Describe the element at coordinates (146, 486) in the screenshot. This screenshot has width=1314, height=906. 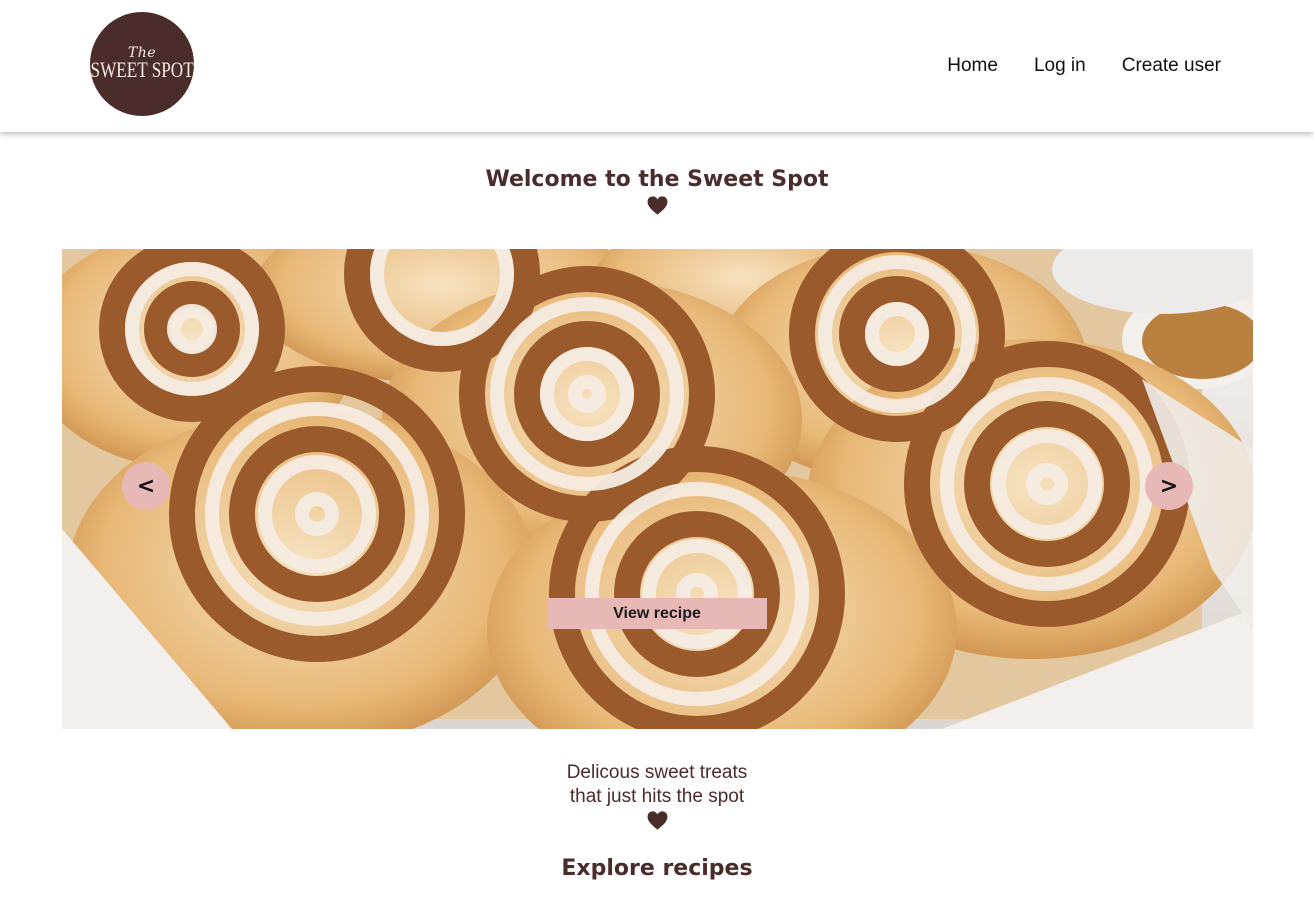
I see `carousel-prev-button: <` at that location.